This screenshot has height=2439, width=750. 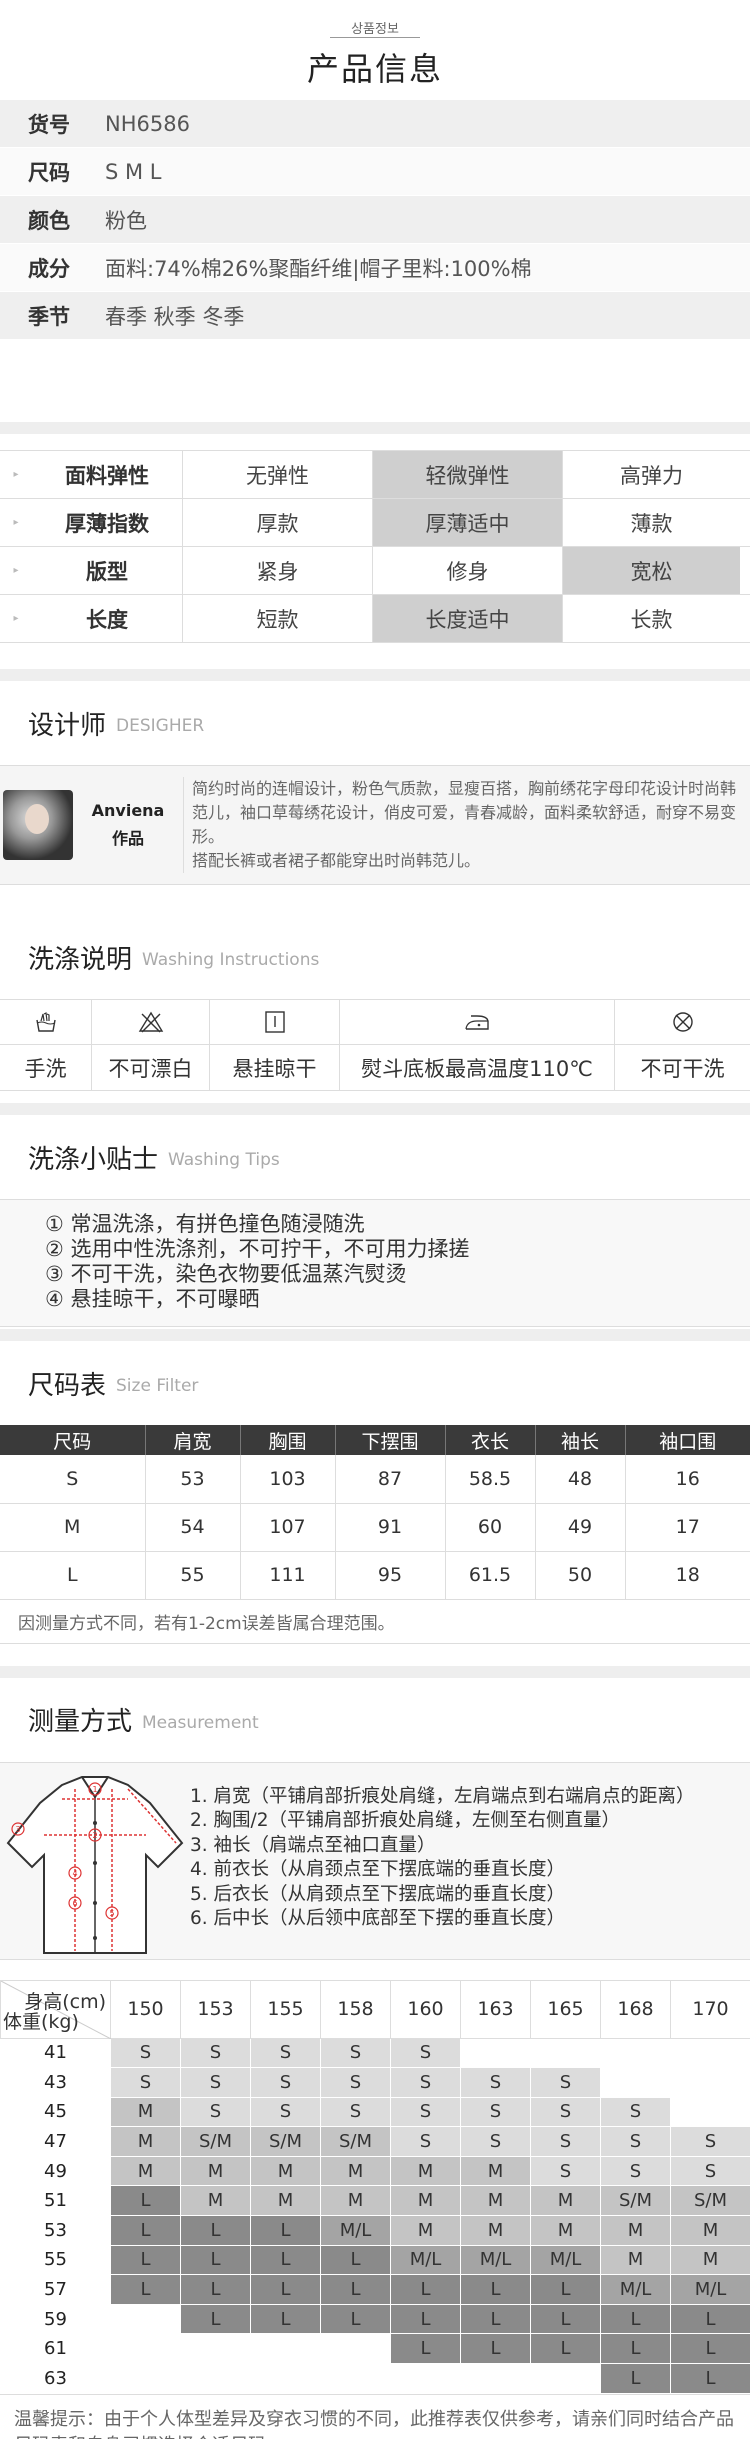 What do you see at coordinates (55, 2201) in the screenshot?
I see `weight-cell: 51` at bounding box center [55, 2201].